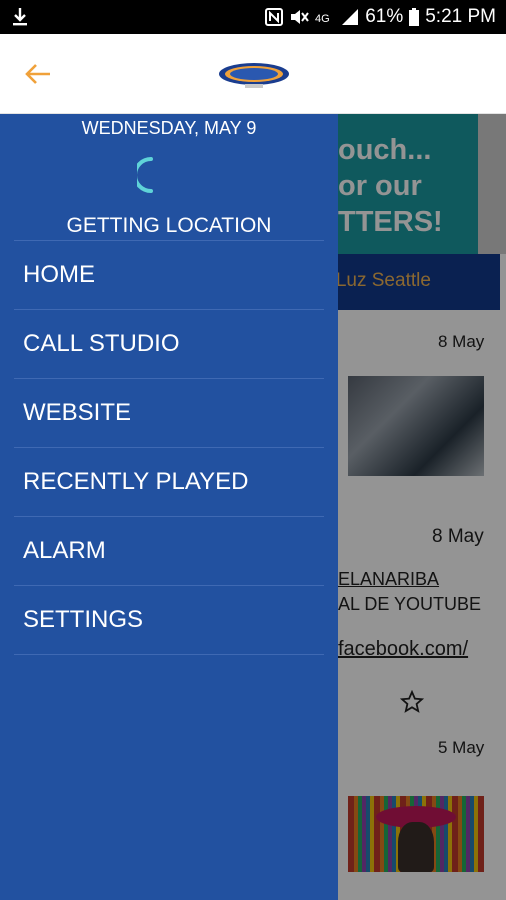 Image resolution: width=506 pixels, height=900 pixels. Describe the element at coordinates (414, 17) in the screenshot. I see `battery-icon` at that location.